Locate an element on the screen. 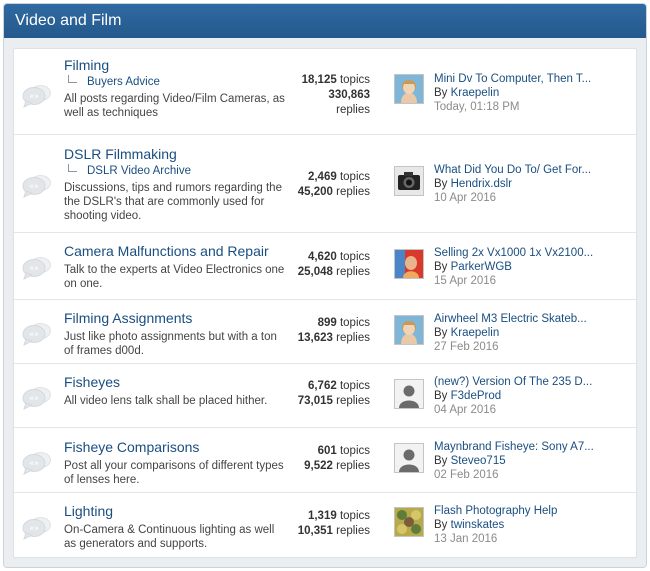  camera-photo-avatar is located at coordinates (409, 181).